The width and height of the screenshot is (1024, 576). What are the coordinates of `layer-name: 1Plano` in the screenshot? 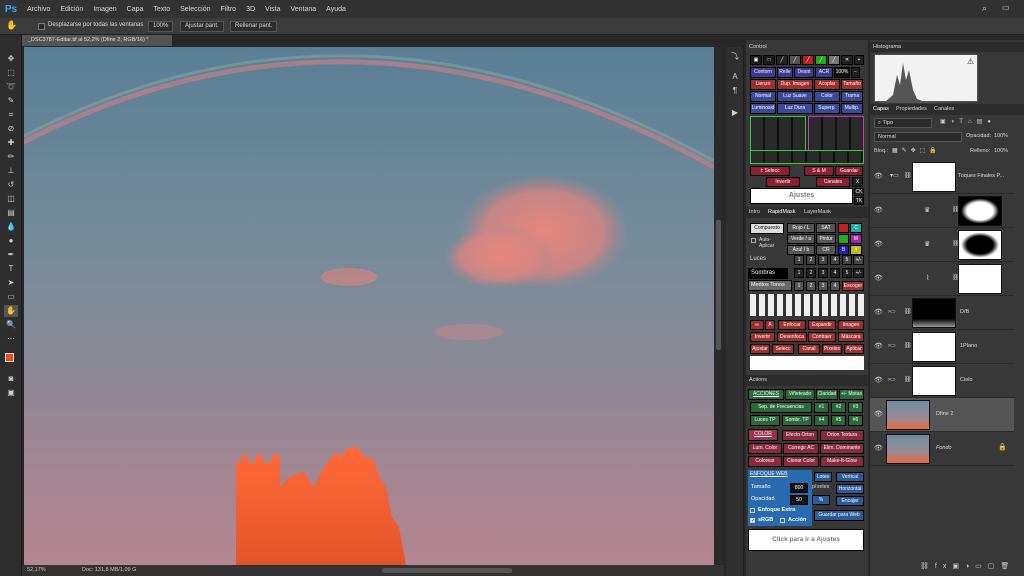 It's located at (968, 346).